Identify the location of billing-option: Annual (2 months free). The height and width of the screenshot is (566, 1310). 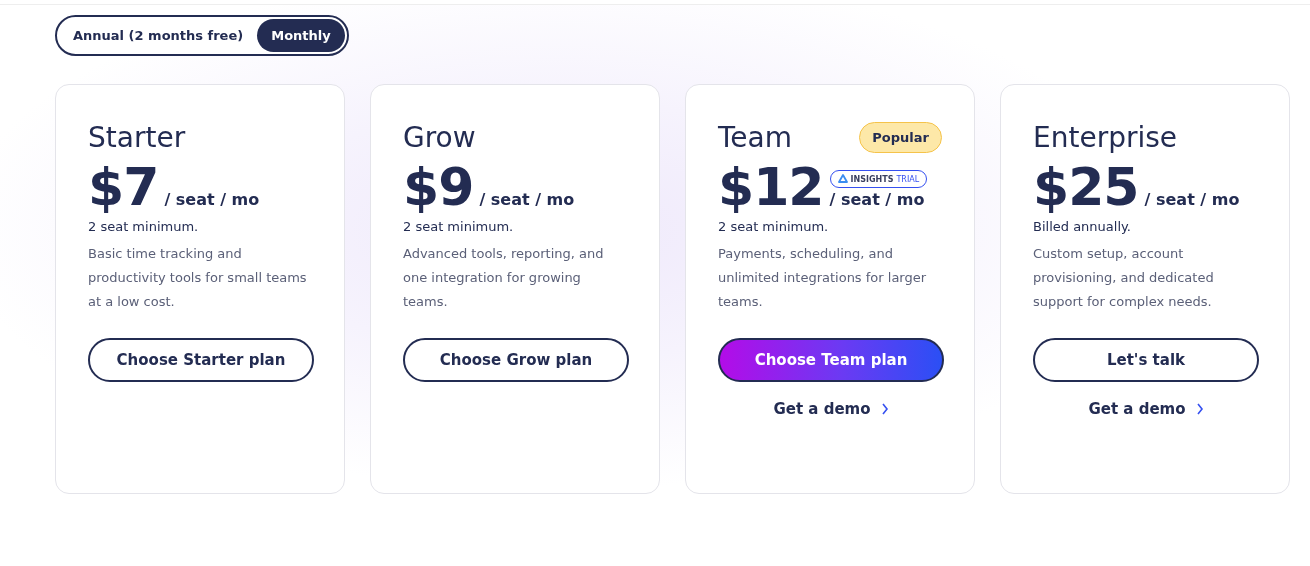
(158, 35).